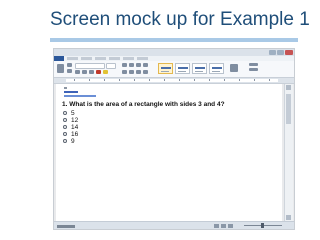  What do you see at coordinates (111, 66) in the screenshot?
I see `font-size-box` at bounding box center [111, 66].